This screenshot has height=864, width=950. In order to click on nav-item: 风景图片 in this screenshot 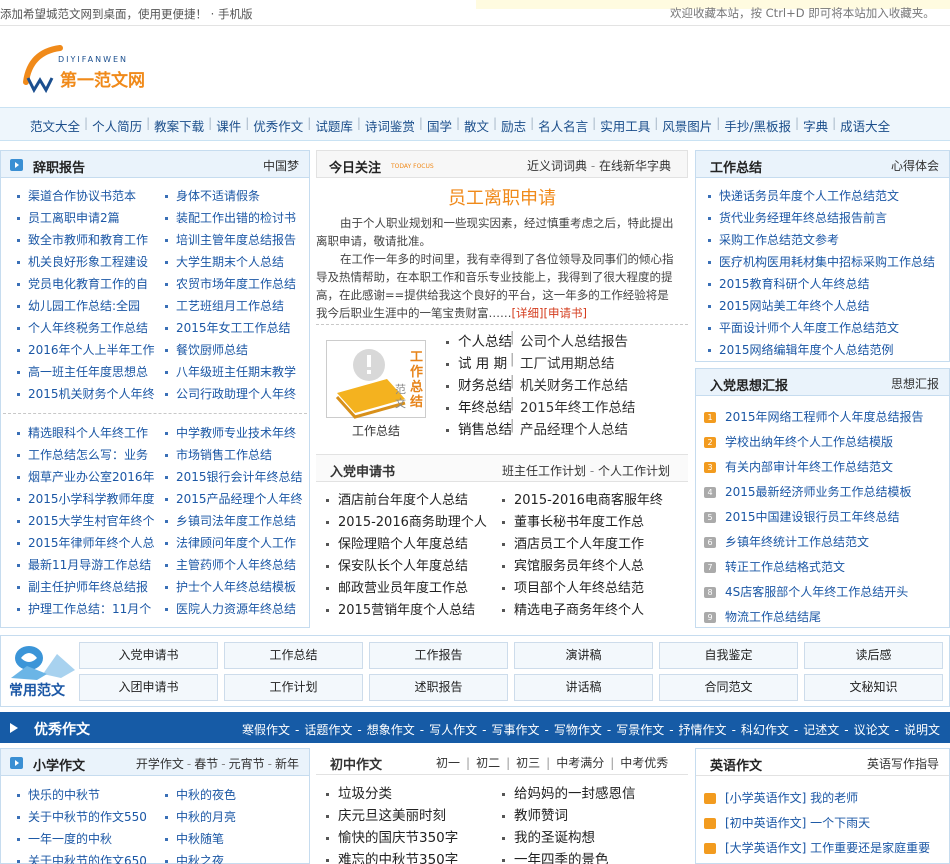, I will do `click(687, 125)`.